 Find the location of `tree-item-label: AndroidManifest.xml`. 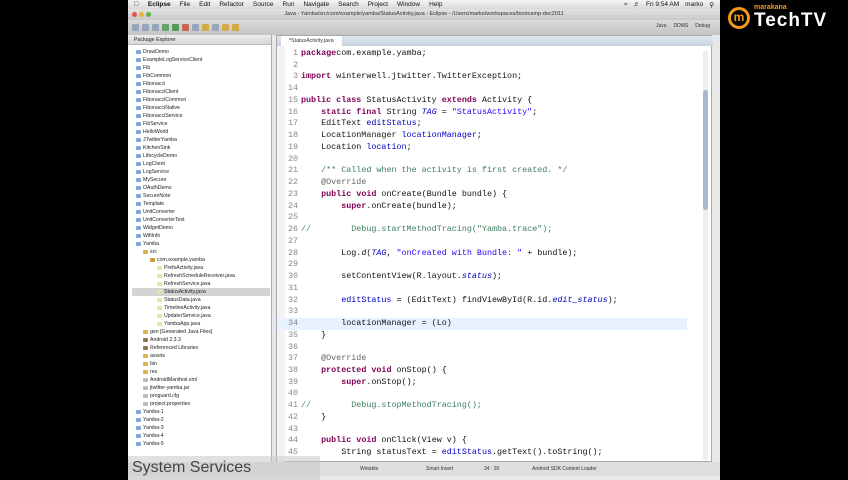

tree-item-label: AndroidManifest.xml is located at coordinates (173, 380).